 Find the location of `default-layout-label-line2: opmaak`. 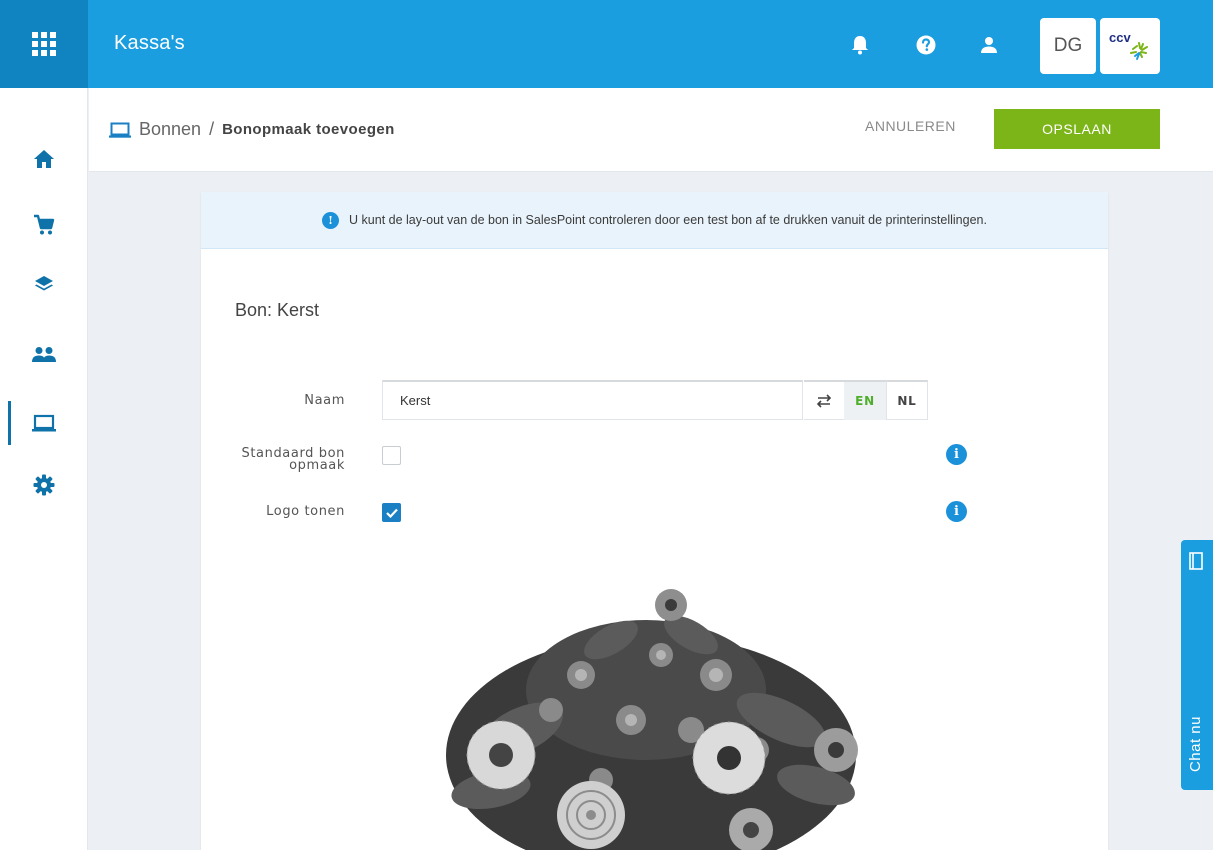

default-layout-label-line2: opmaak is located at coordinates (317, 465).